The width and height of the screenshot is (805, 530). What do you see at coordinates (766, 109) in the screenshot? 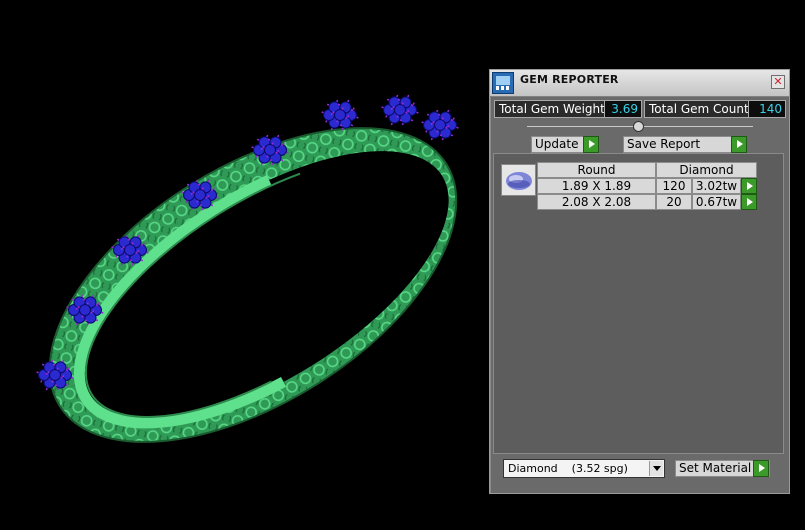
I see `total-gem-count-value: 140` at bounding box center [766, 109].